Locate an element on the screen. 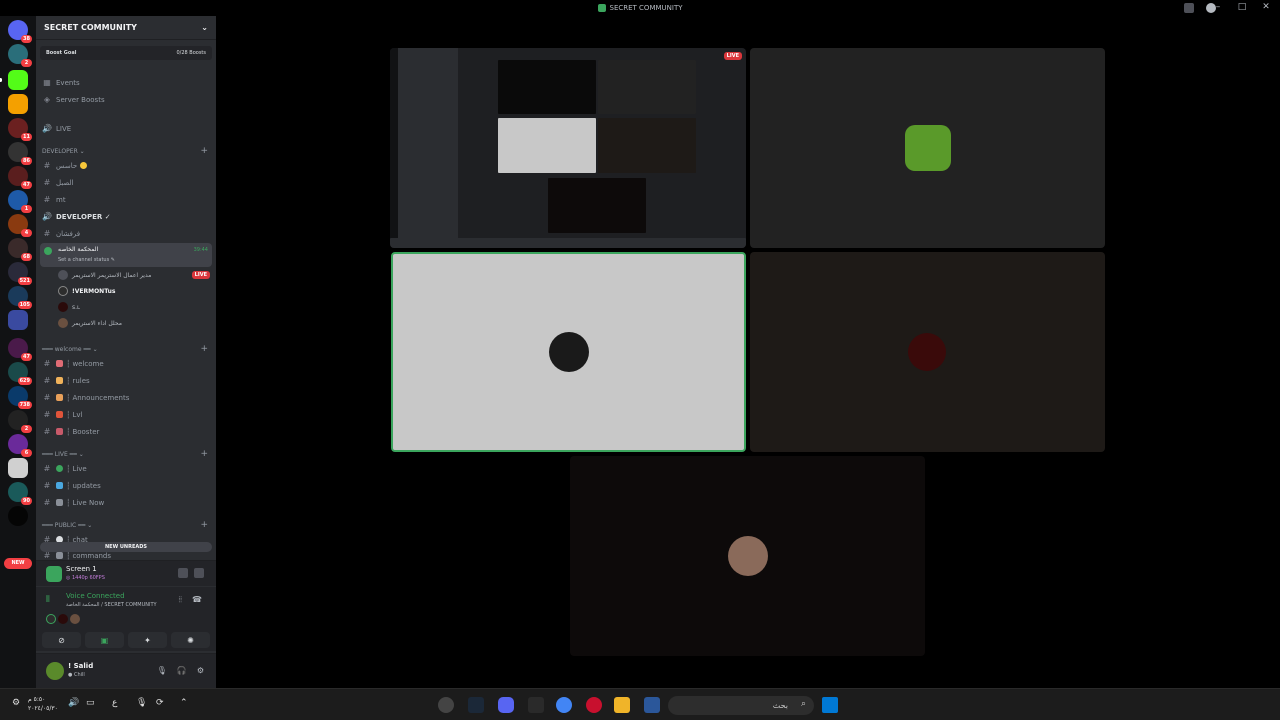  channel-item: # ┆ rules is located at coordinates (126, 380).